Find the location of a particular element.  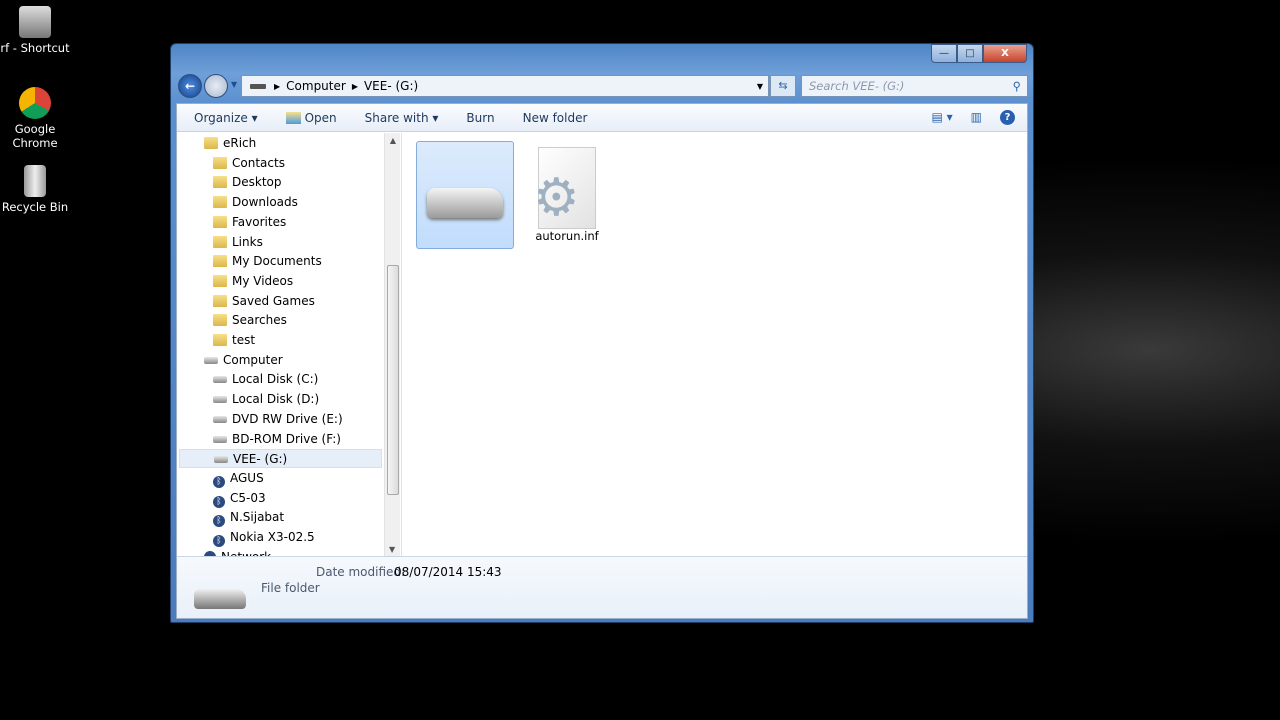

open-folder-icon is located at coordinates (293, 117).